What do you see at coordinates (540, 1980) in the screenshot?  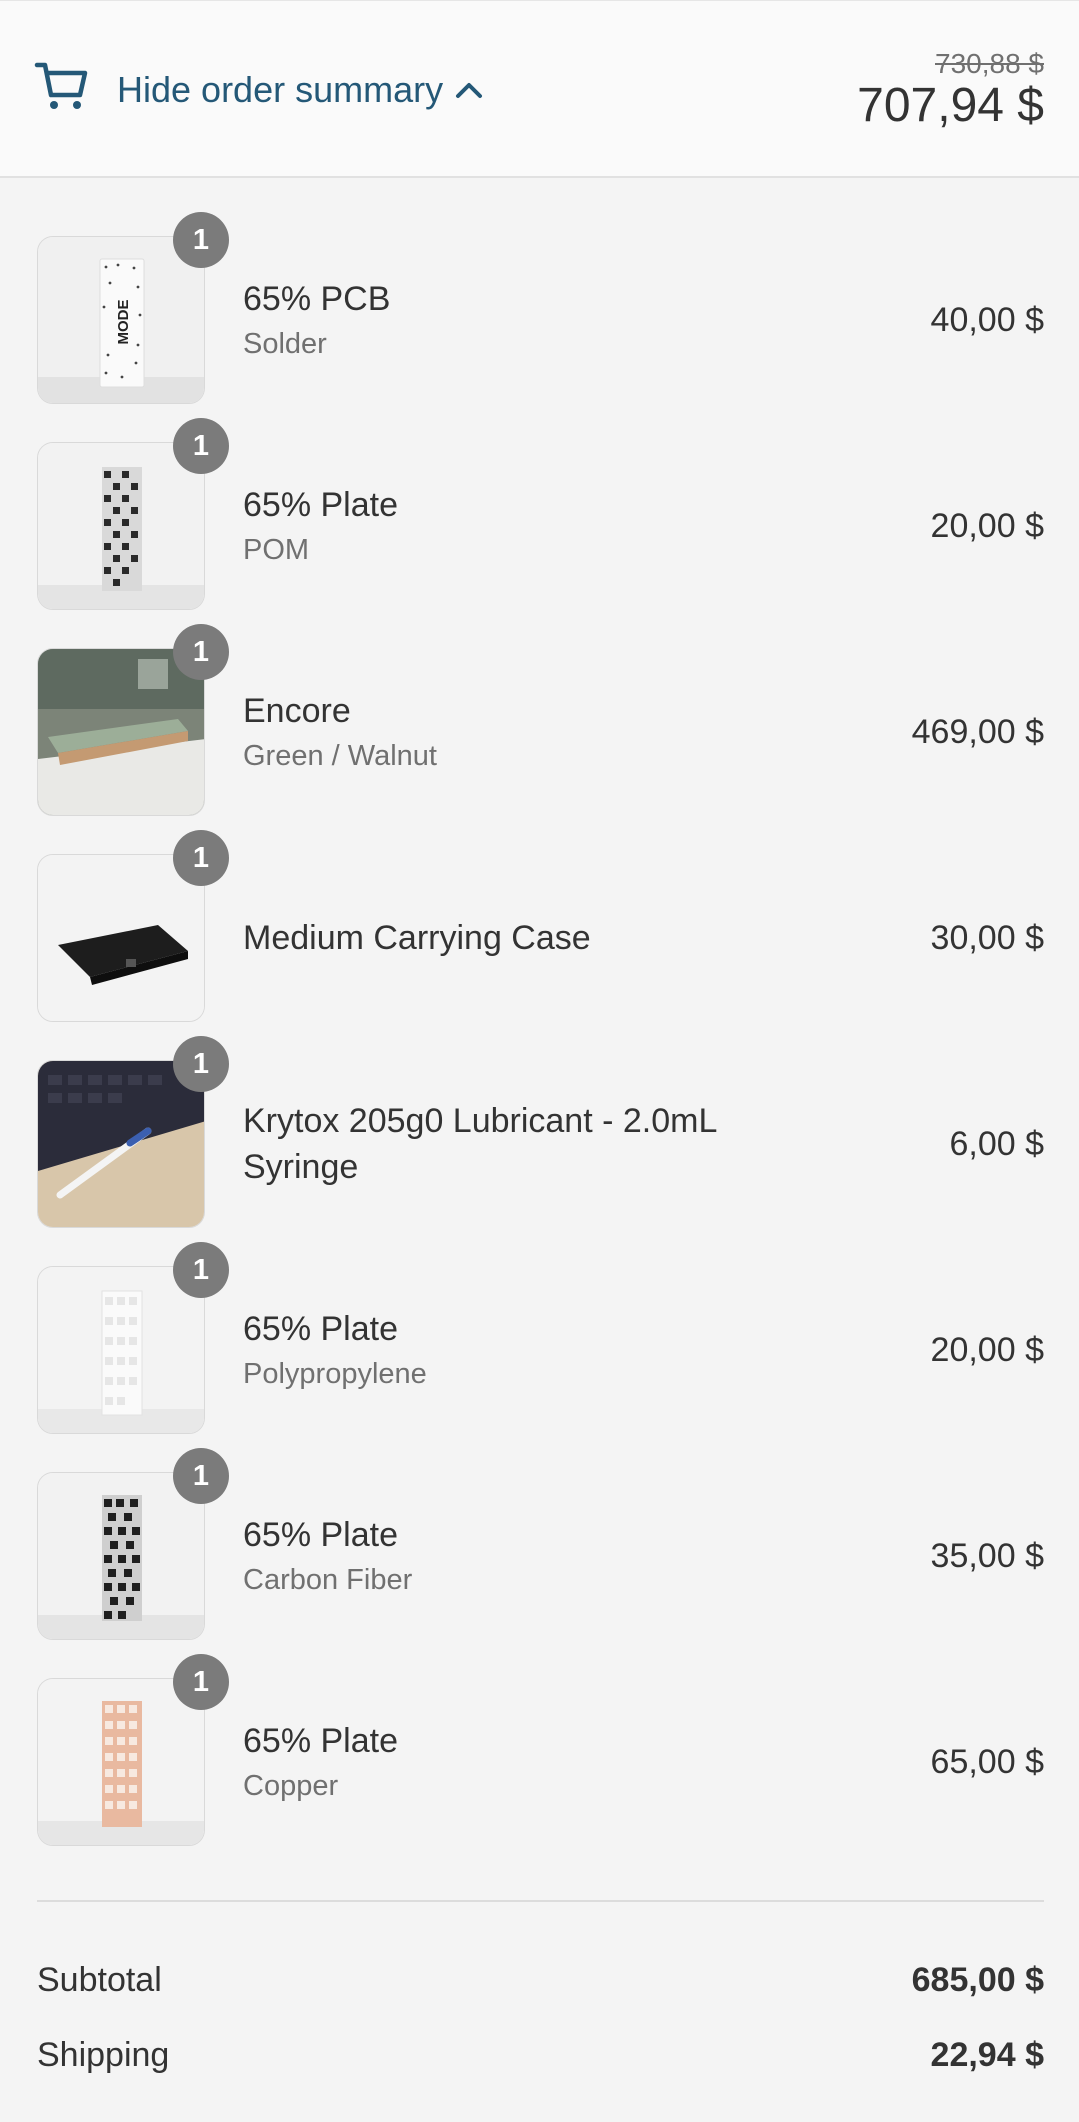 I see `subtotal-row: Subtotal 685,00 $` at bounding box center [540, 1980].